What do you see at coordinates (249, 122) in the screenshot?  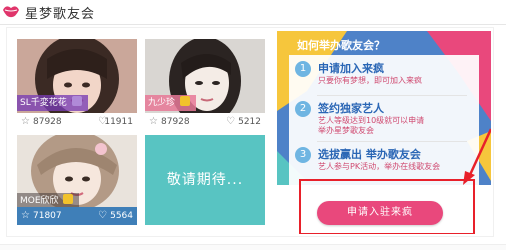 I see `fan-count: 5212` at bounding box center [249, 122].